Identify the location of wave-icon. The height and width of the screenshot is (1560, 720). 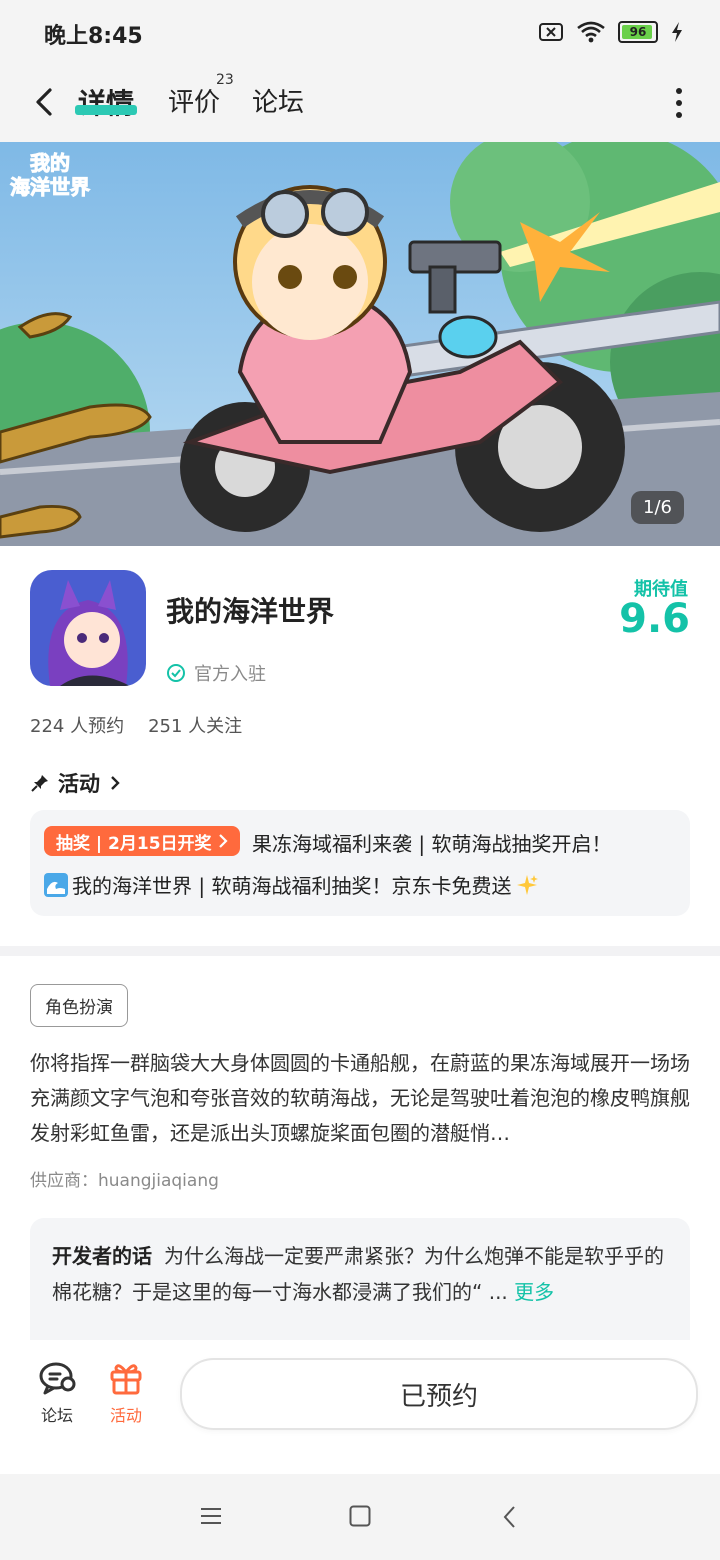
(56, 884).